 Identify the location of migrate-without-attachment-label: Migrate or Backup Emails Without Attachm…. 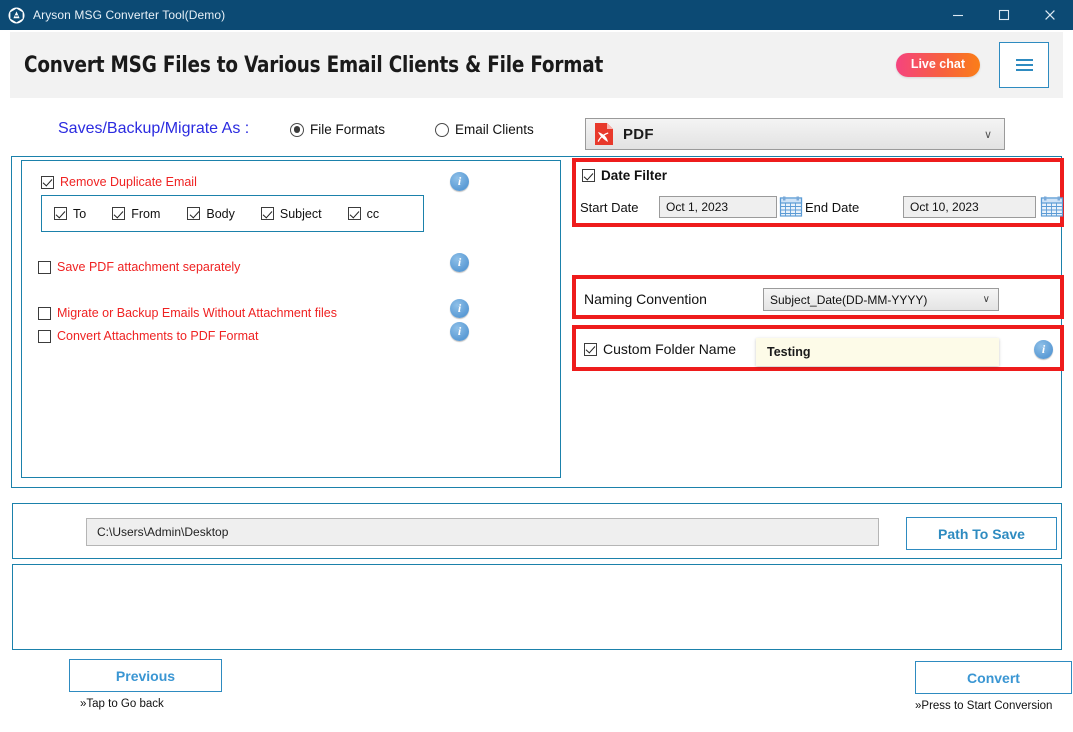
(197, 313).